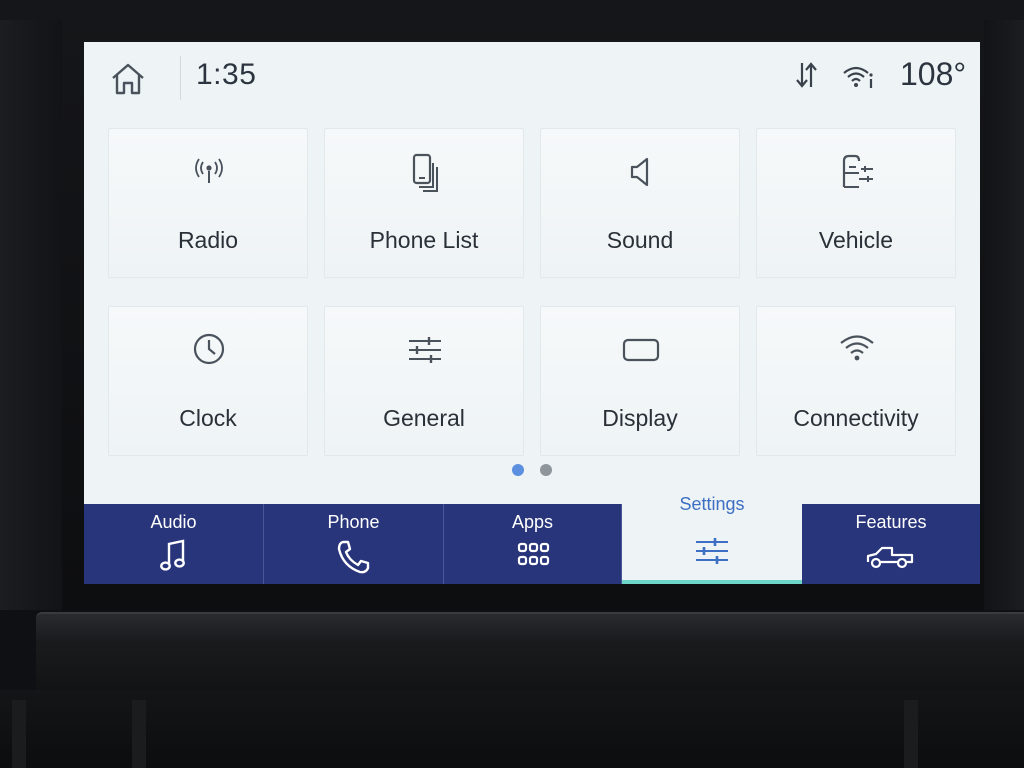 The height and width of the screenshot is (768, 1024). I want to click on tile-label: General, so click(424, 418).